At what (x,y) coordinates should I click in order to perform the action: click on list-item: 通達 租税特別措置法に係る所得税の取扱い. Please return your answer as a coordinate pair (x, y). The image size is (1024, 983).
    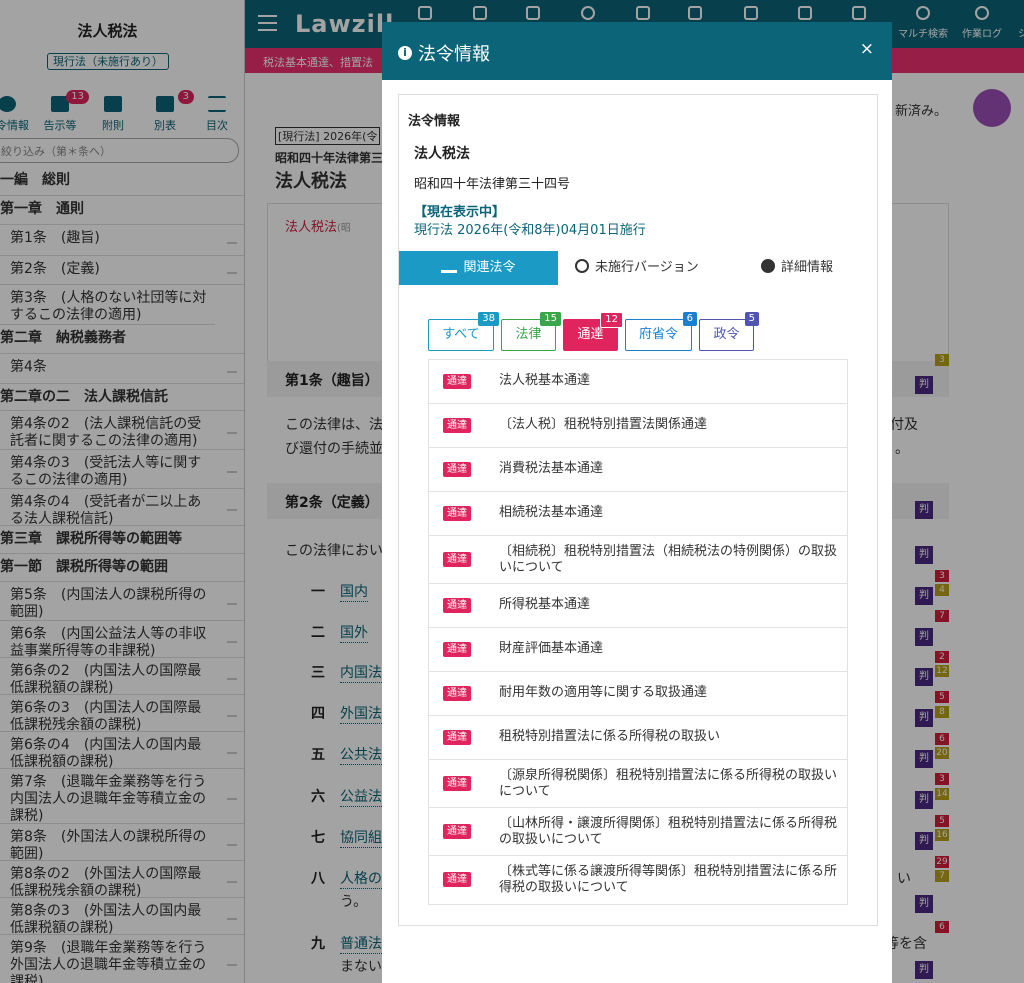
    Looking at the image, I should click on (638, 738).